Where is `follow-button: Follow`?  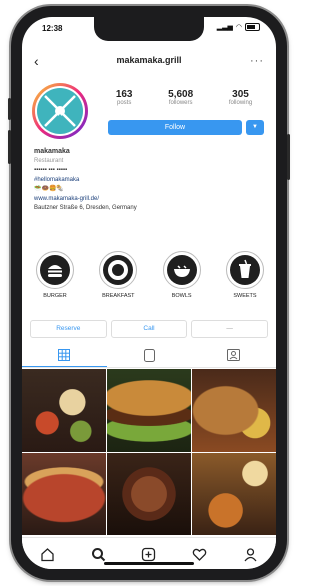 follow-button: Follow is located at coordinates (175, 127).